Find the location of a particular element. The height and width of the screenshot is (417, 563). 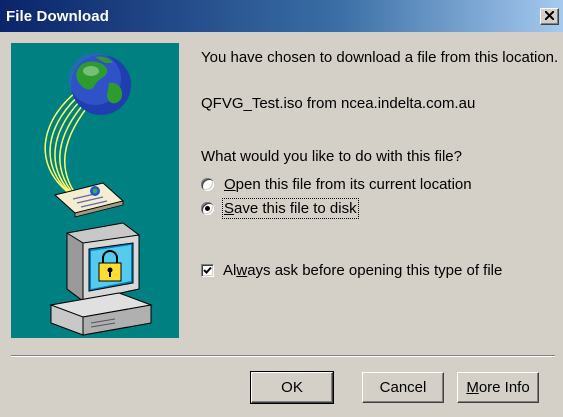

more-info-button: More Info is located at coordinates (498, 387).